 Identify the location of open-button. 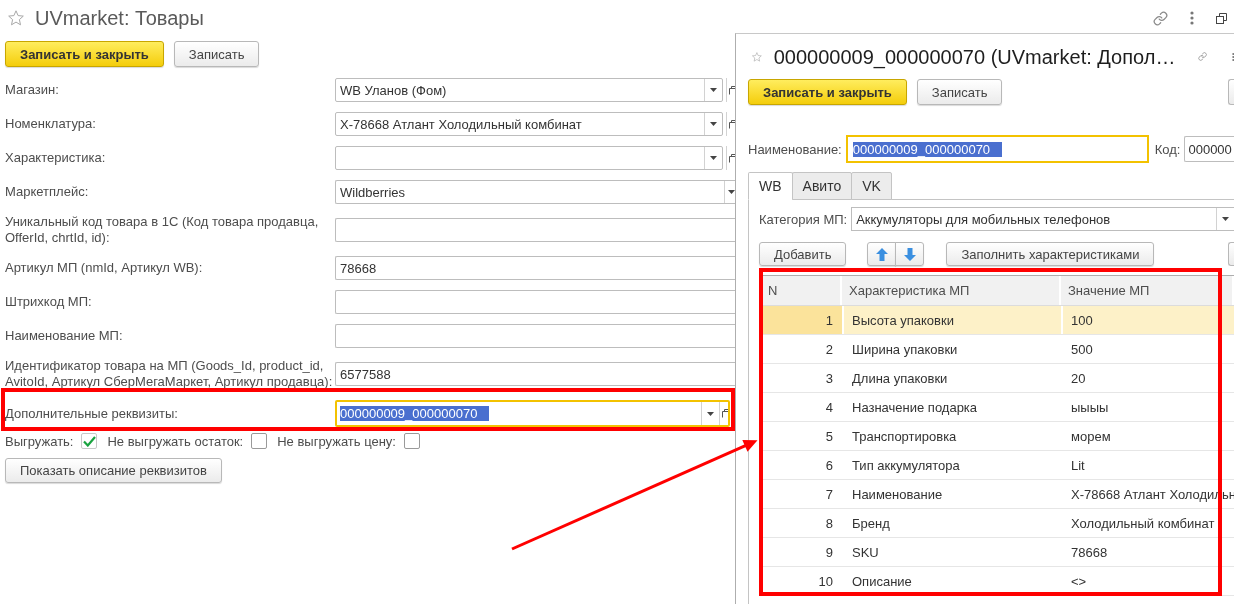
(723, 413).